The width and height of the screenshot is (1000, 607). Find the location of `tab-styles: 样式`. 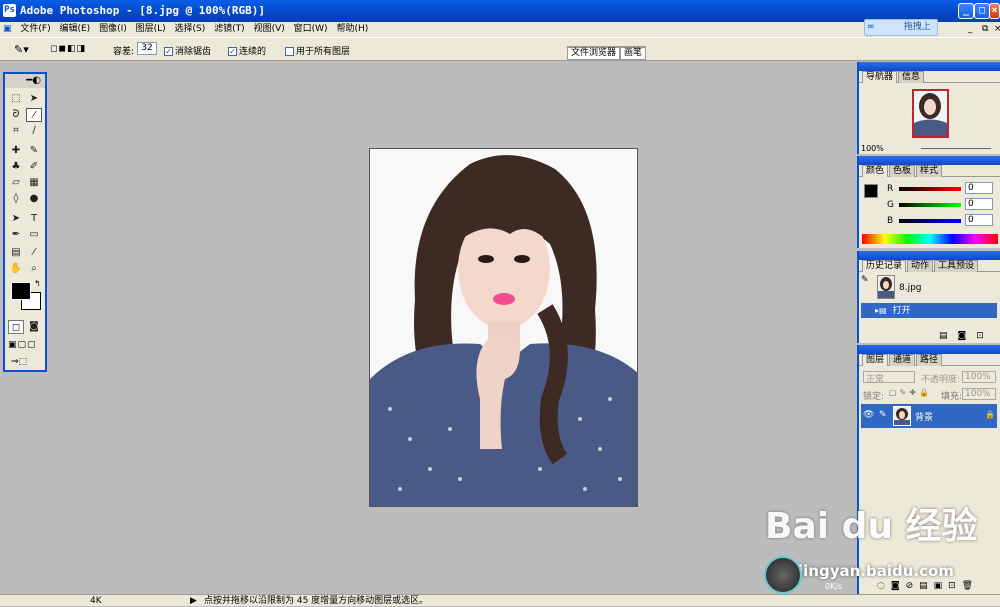

tab-styles: 样式 is located at coordinates (929, 171).